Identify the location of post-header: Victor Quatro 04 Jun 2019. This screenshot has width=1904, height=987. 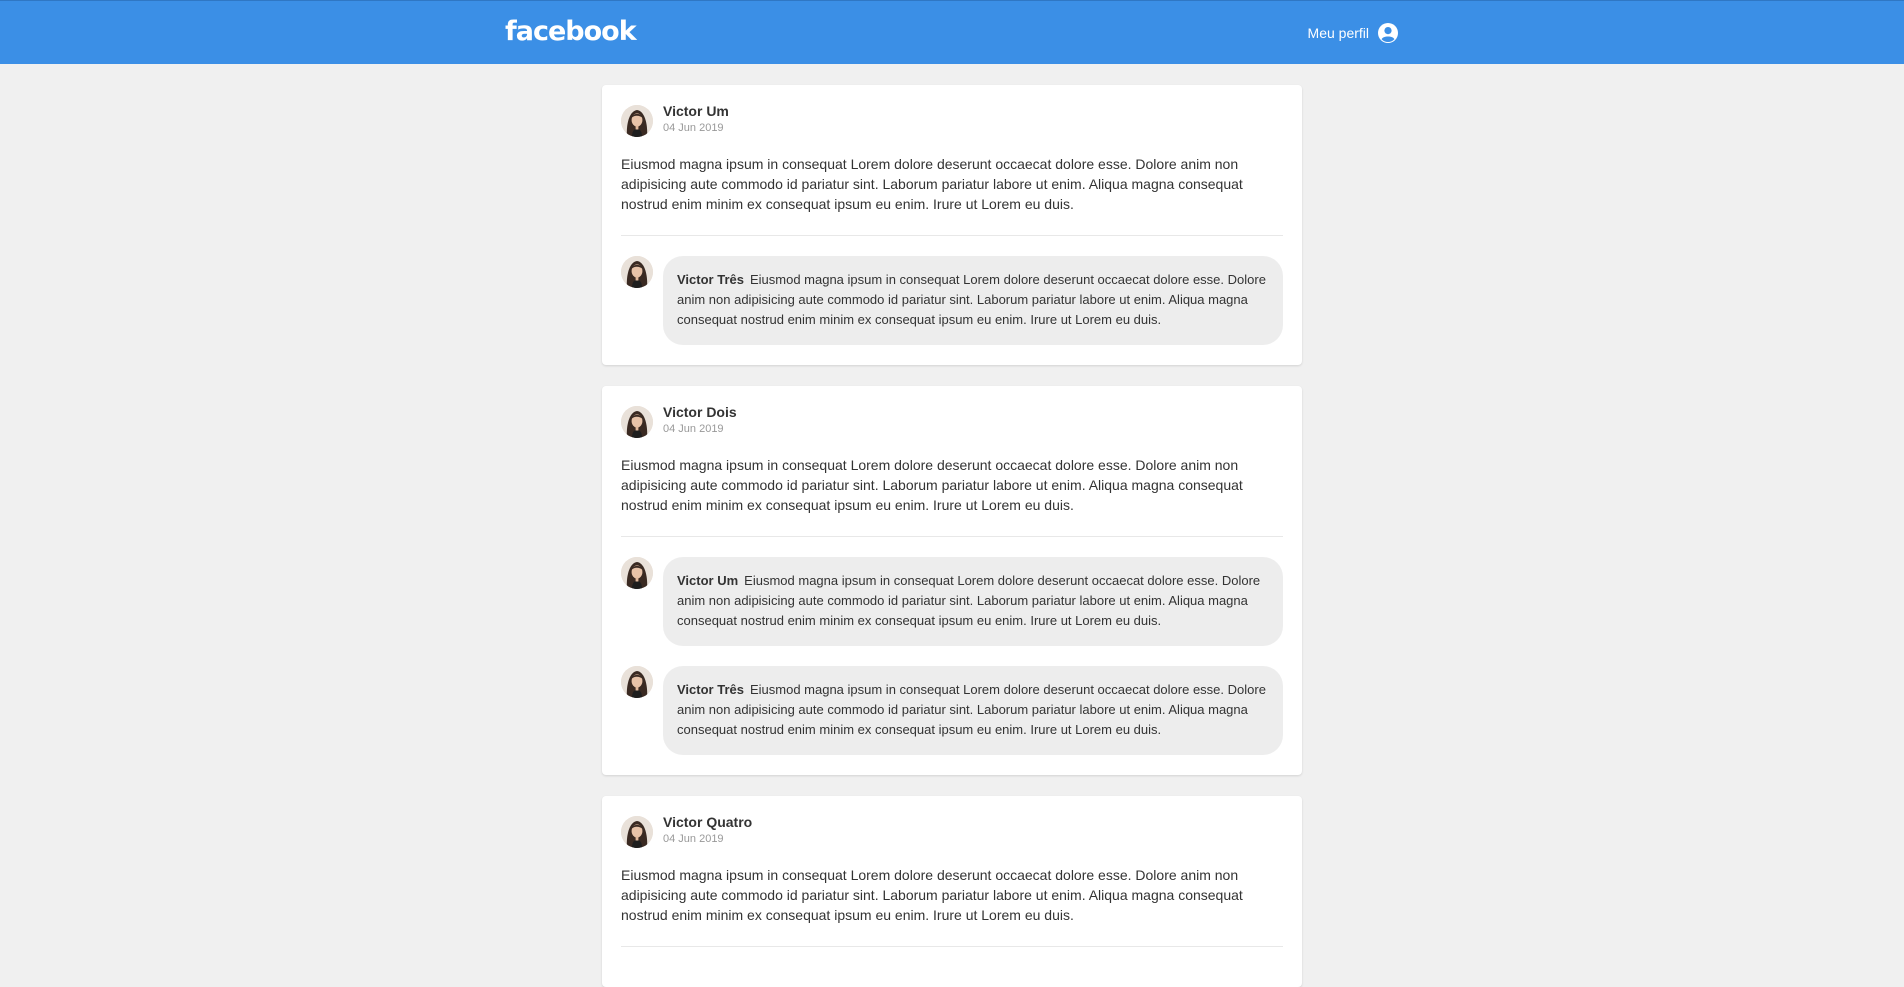
(952, 831).